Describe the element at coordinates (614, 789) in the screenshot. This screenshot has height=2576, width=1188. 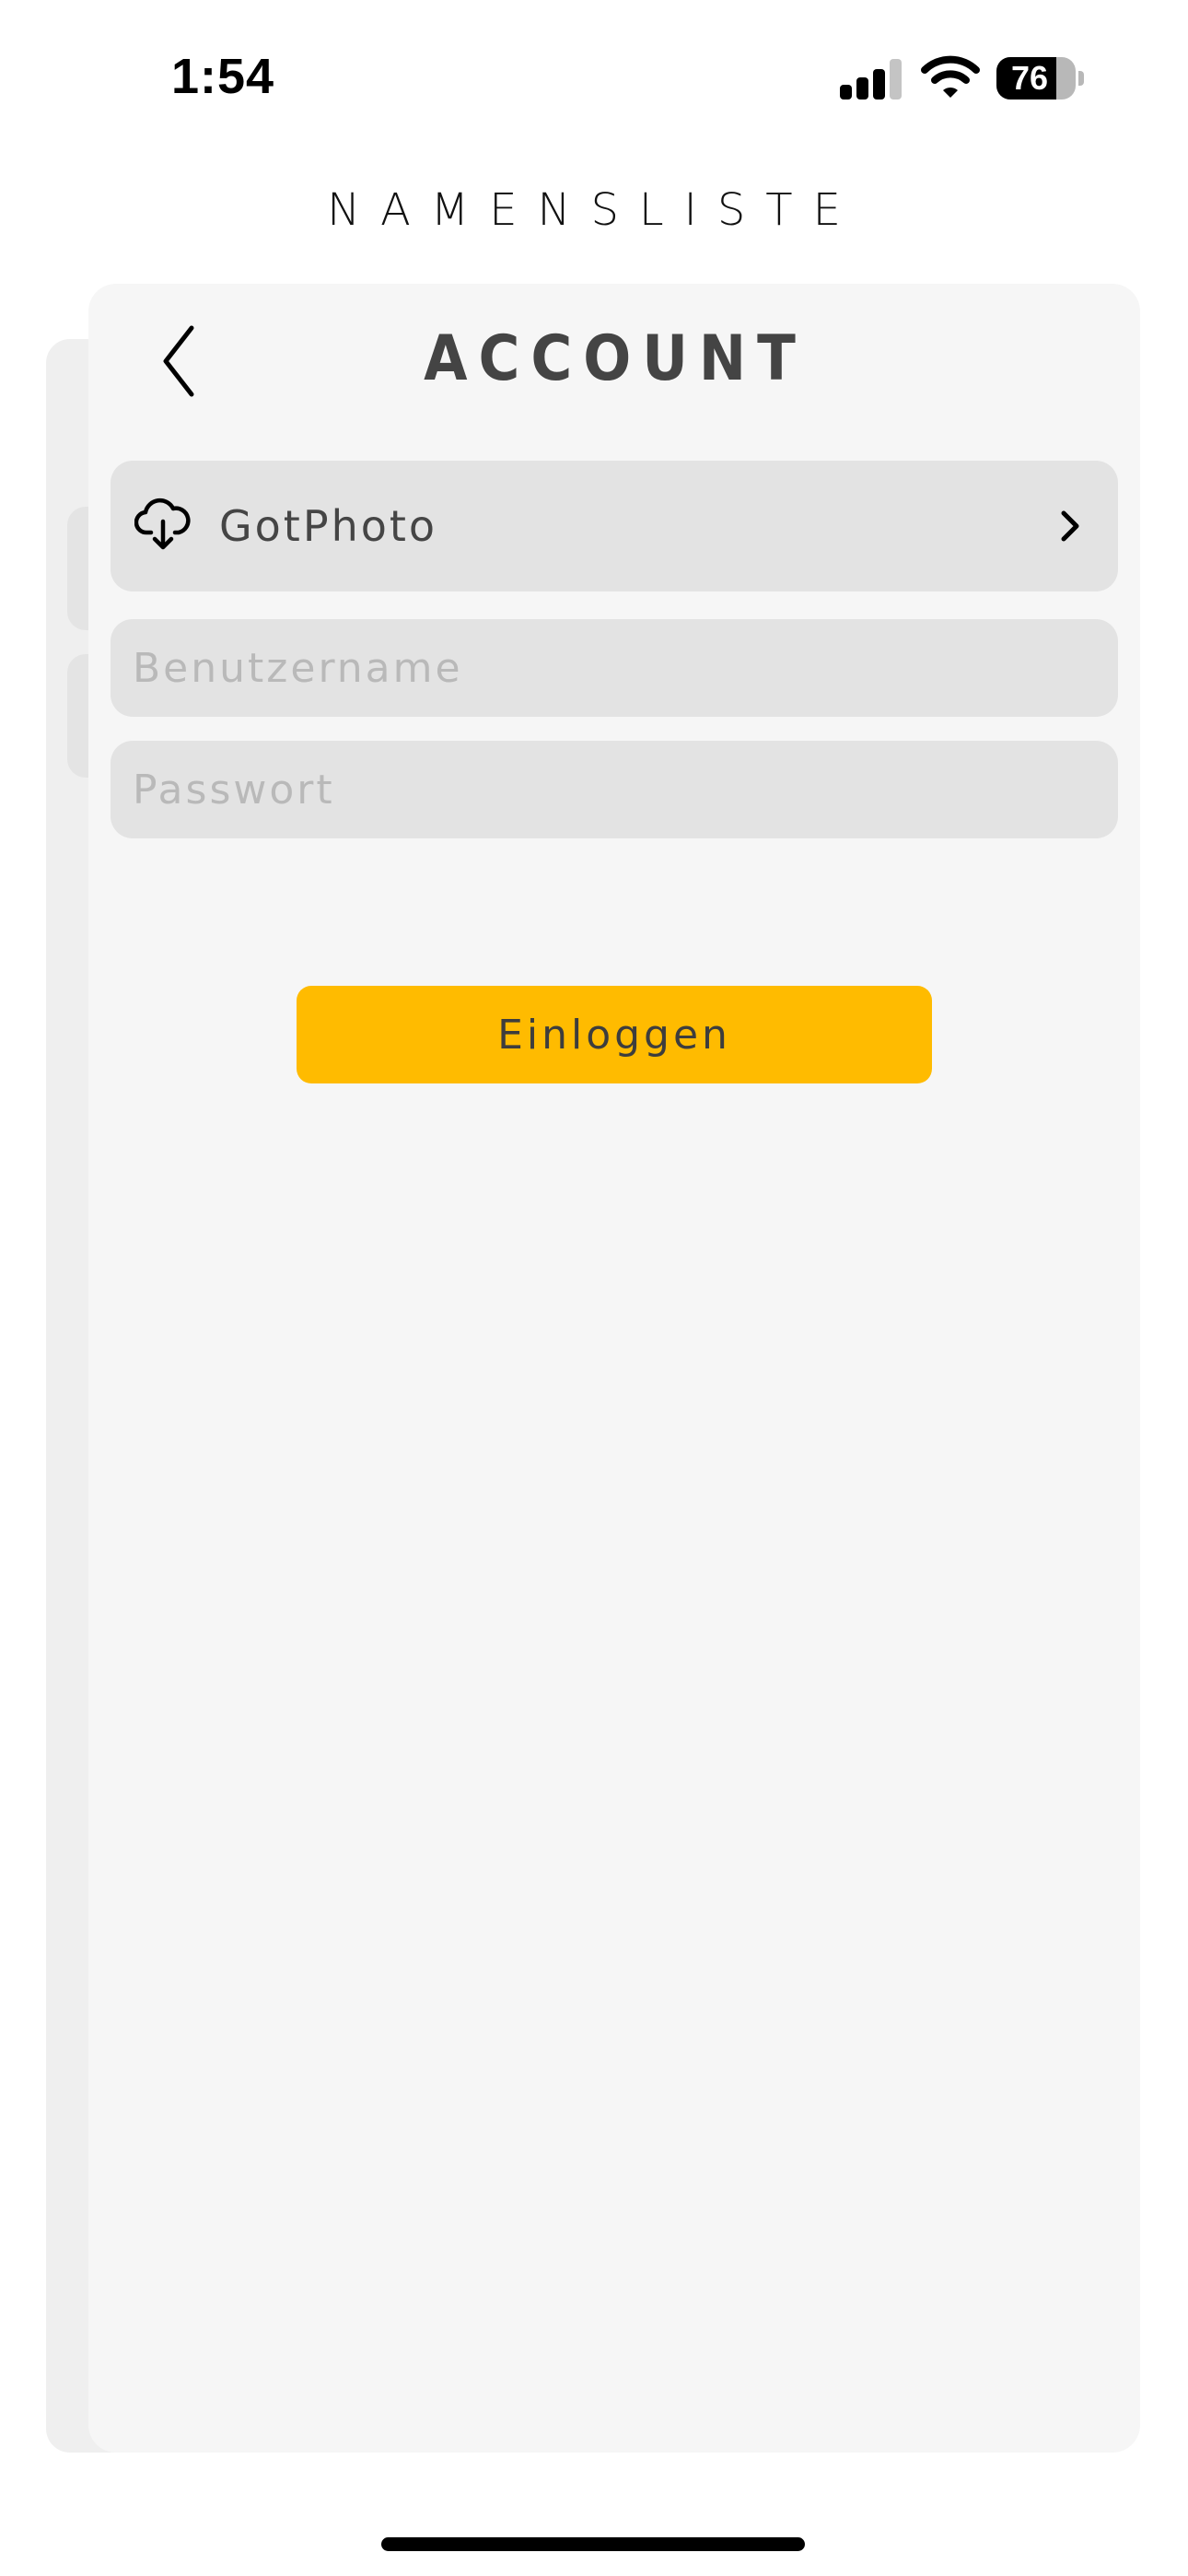
I see `password-field` at that location.